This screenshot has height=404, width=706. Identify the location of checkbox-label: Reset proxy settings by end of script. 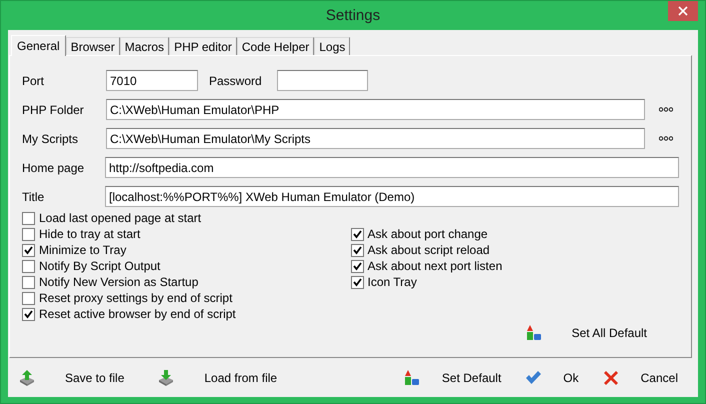
(135, 298).